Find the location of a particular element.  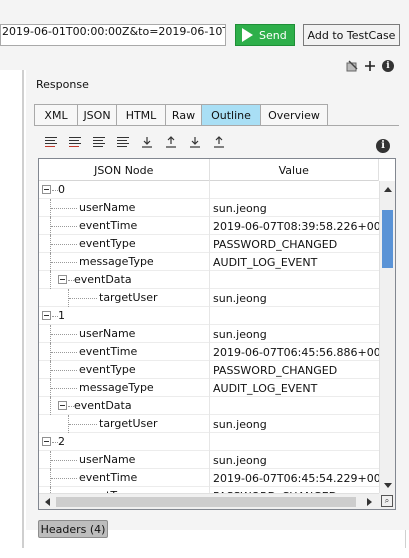

vertical-scroll-thumb is located at coordinates (387, 239).